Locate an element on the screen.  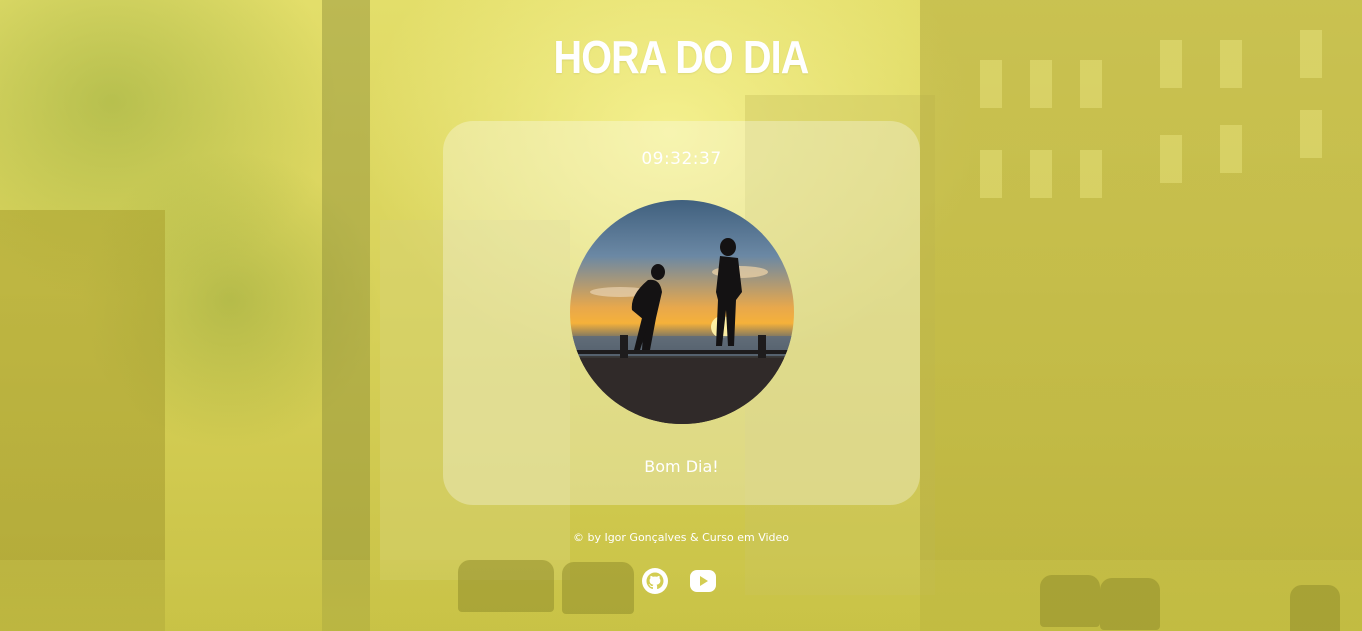
sunset-silhouette-graphic is located at coordinates (682, 331).